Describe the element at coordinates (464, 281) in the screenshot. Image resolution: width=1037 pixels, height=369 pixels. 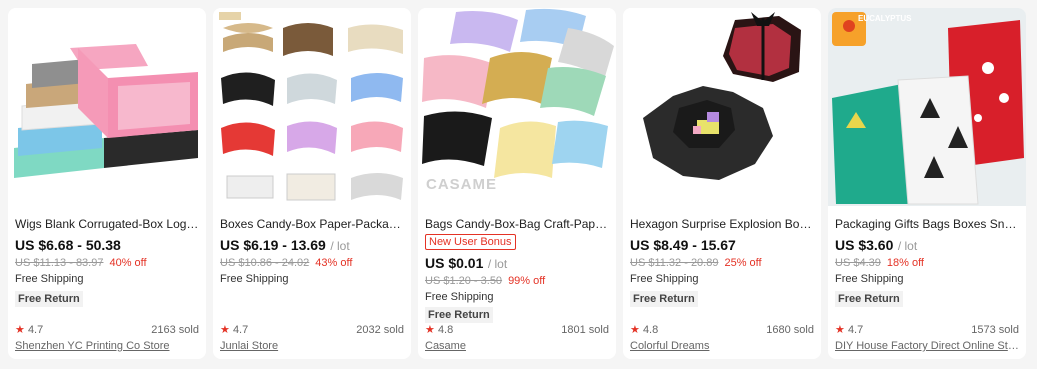
I see `original-price: US $1.20 - 3.50` at that location.